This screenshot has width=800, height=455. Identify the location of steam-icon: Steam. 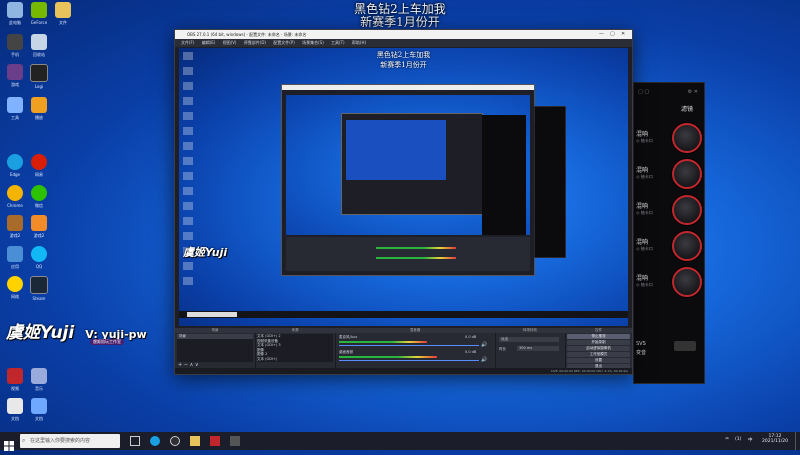
(39, 291).